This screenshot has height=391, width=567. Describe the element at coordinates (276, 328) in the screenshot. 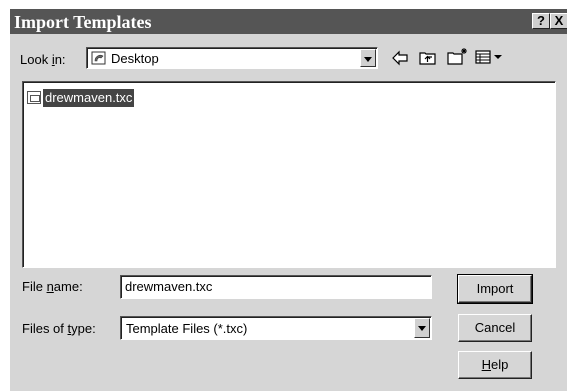

I see `files-of-type-dropdown: Template Files (*.txc)` at that location.